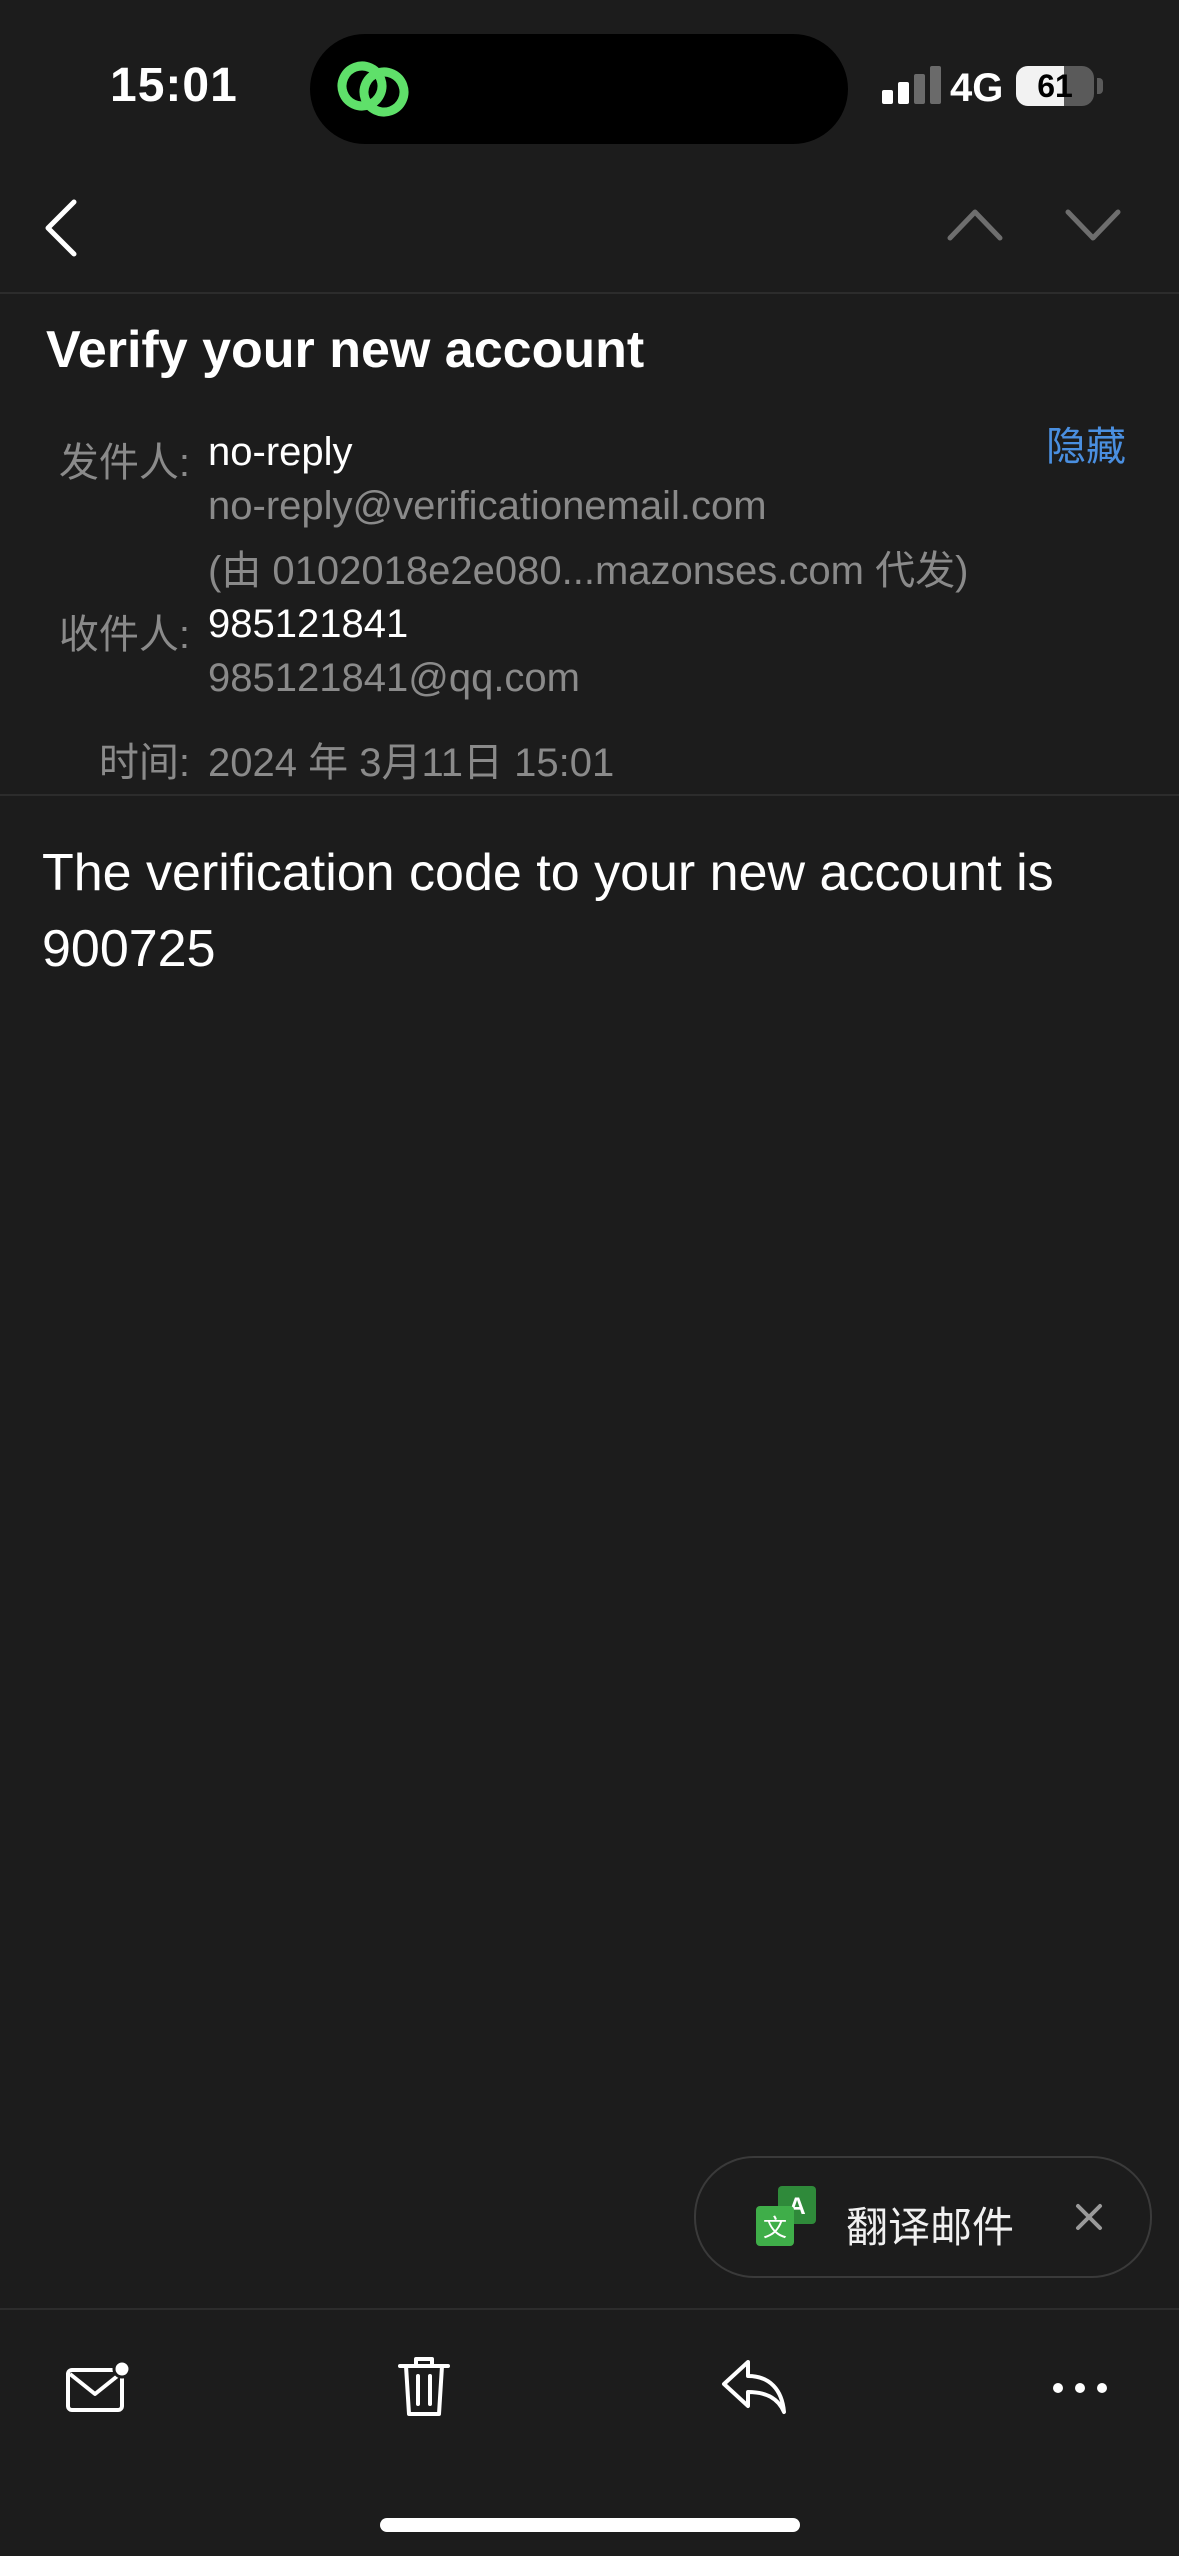 The width and height of the screenshot is (1179, 2556). Describe the element at coordinates (129, 949) in the screenshot. I see `verification-code: 900725` at that location.